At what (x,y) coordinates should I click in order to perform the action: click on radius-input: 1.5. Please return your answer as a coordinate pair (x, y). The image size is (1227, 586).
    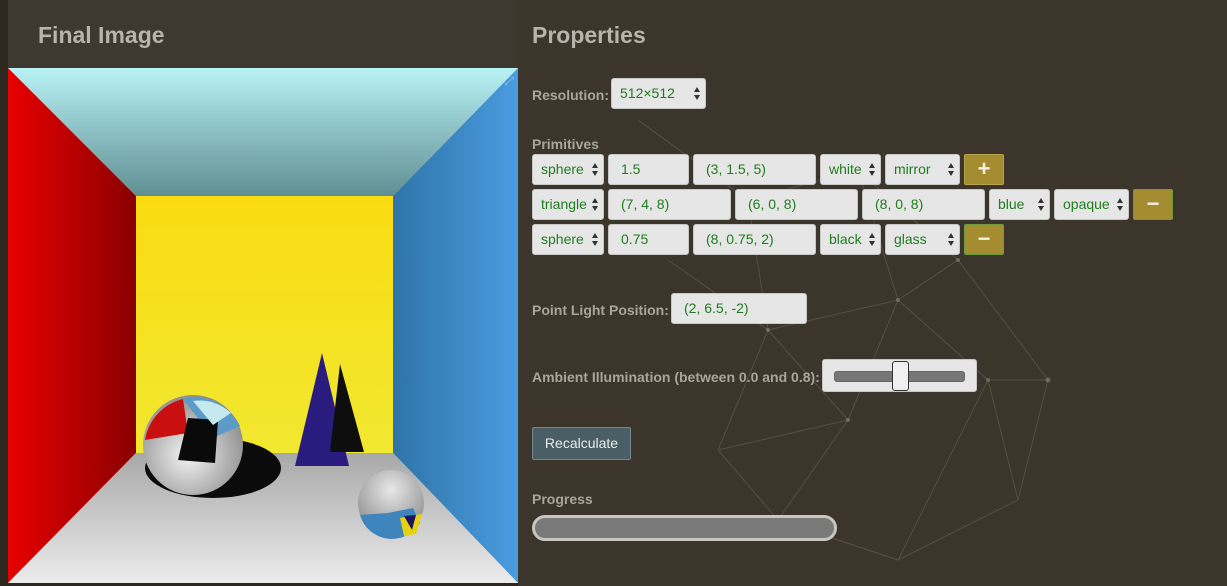
    Looking at the image, I should click on (648, 169).